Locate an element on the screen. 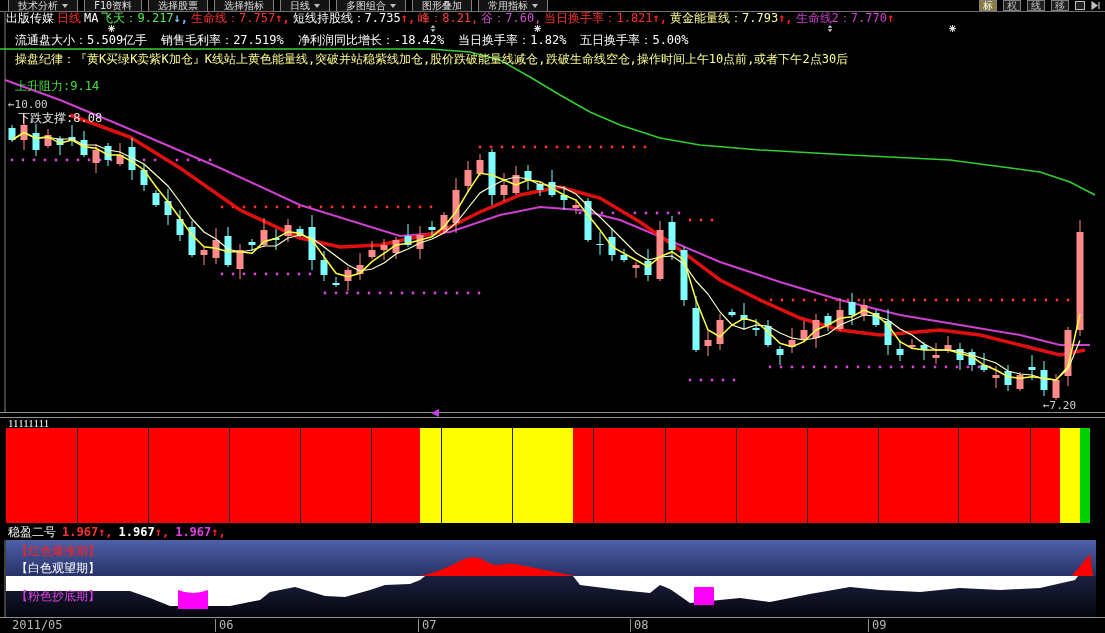 The width and height of the screenshot is (1105, 633). toolbar-button: 多图组合 is located at coordinates (371, 5).